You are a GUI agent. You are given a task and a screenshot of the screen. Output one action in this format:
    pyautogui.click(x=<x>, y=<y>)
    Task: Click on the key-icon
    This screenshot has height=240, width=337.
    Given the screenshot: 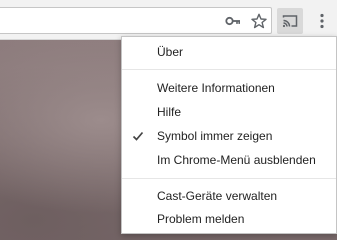 What is the action you would take?
    pyautogui.click(x=233, y=21)
    